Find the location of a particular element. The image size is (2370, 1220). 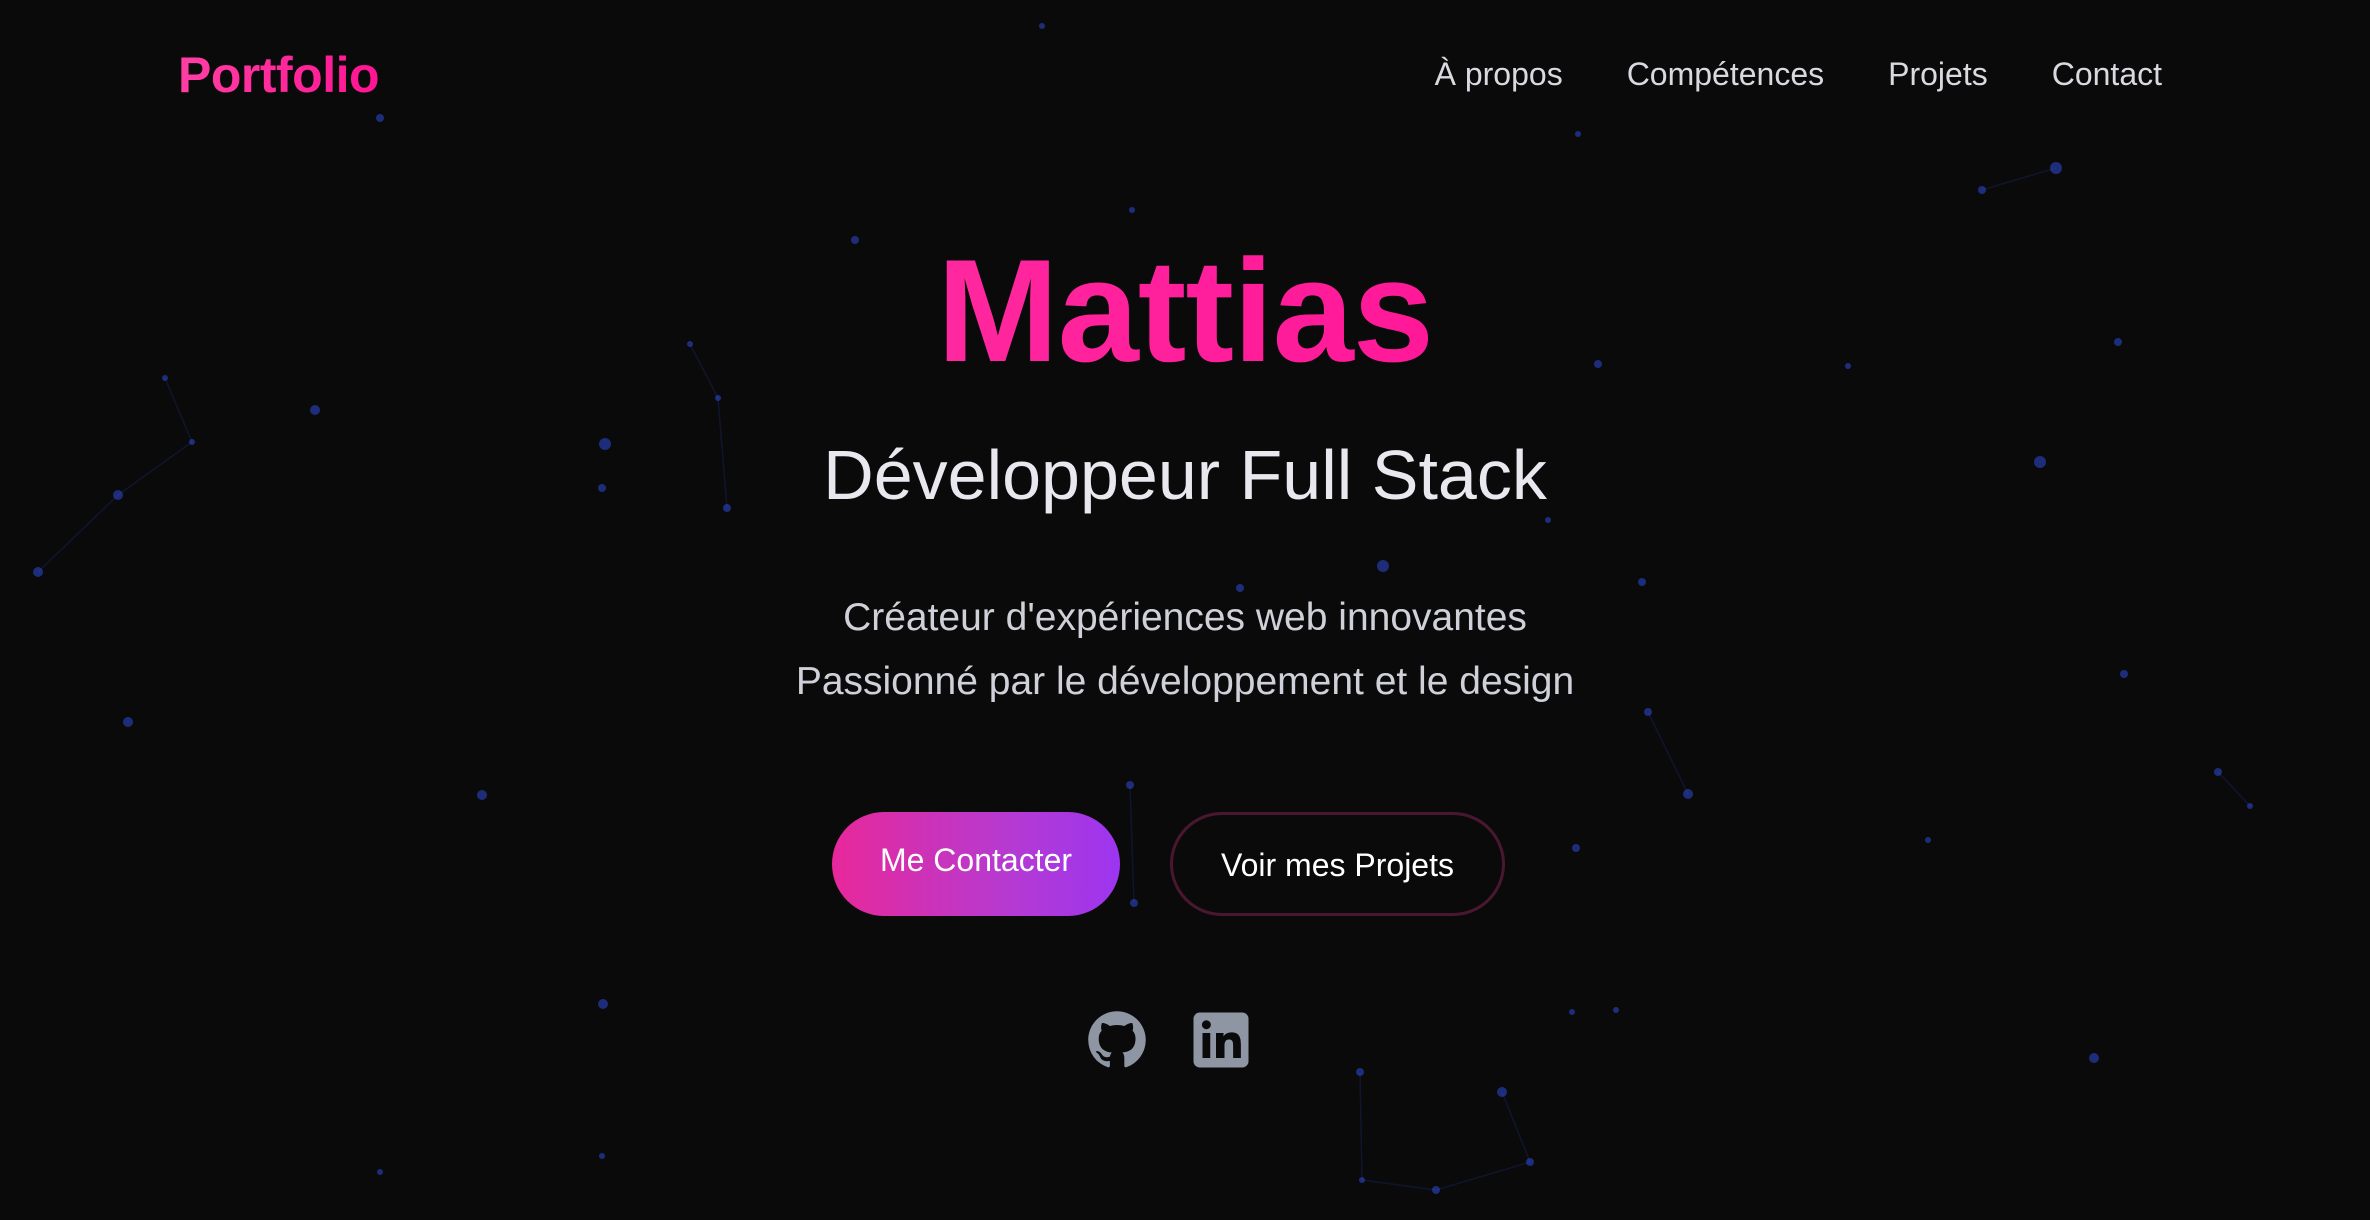

nav-link-contact: Contact is located at coordinates (2107, 74).